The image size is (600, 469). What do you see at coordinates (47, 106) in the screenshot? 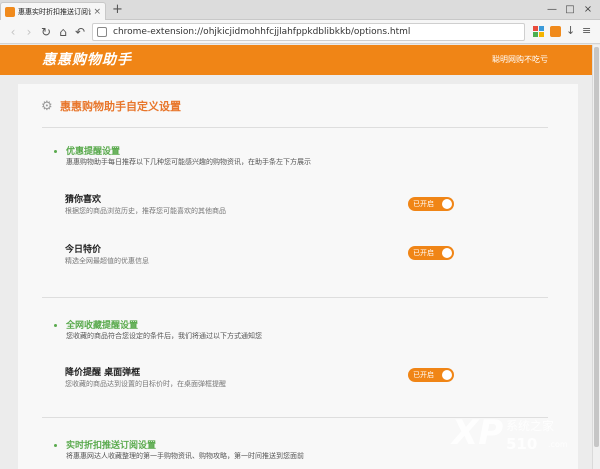
I see `gear-icon: ⚙` at bounding box center [47, 106].